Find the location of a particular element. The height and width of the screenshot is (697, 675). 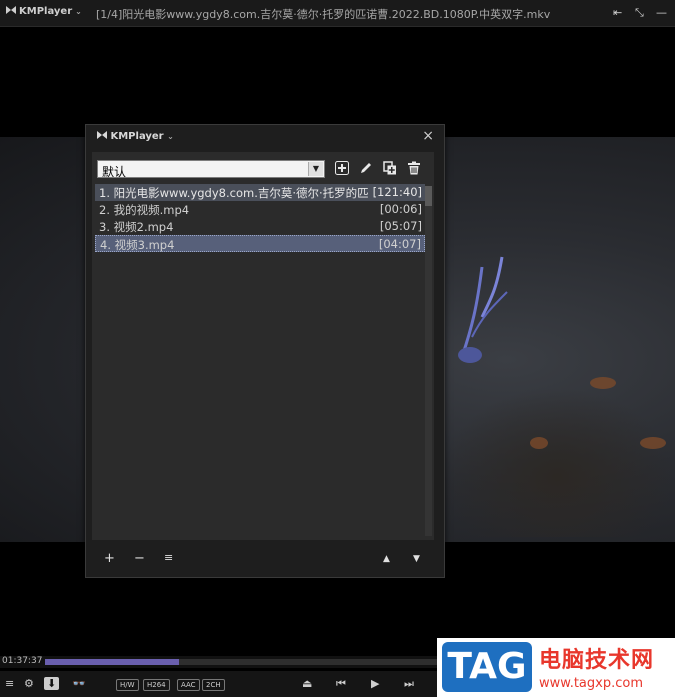

current-time: 01:37:37 is located at coordinates (22, 661).